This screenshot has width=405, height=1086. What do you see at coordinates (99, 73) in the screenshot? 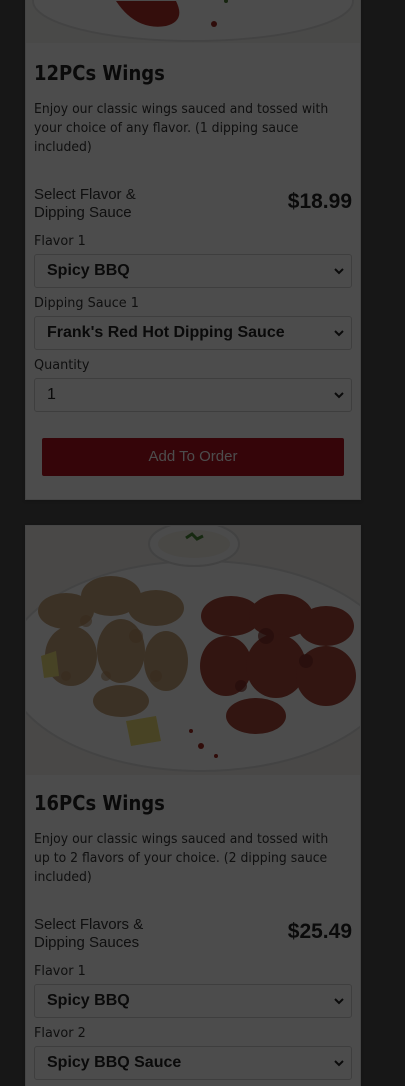
I see `item-title: 12PCs Wings` at bounding box center [99, 73].